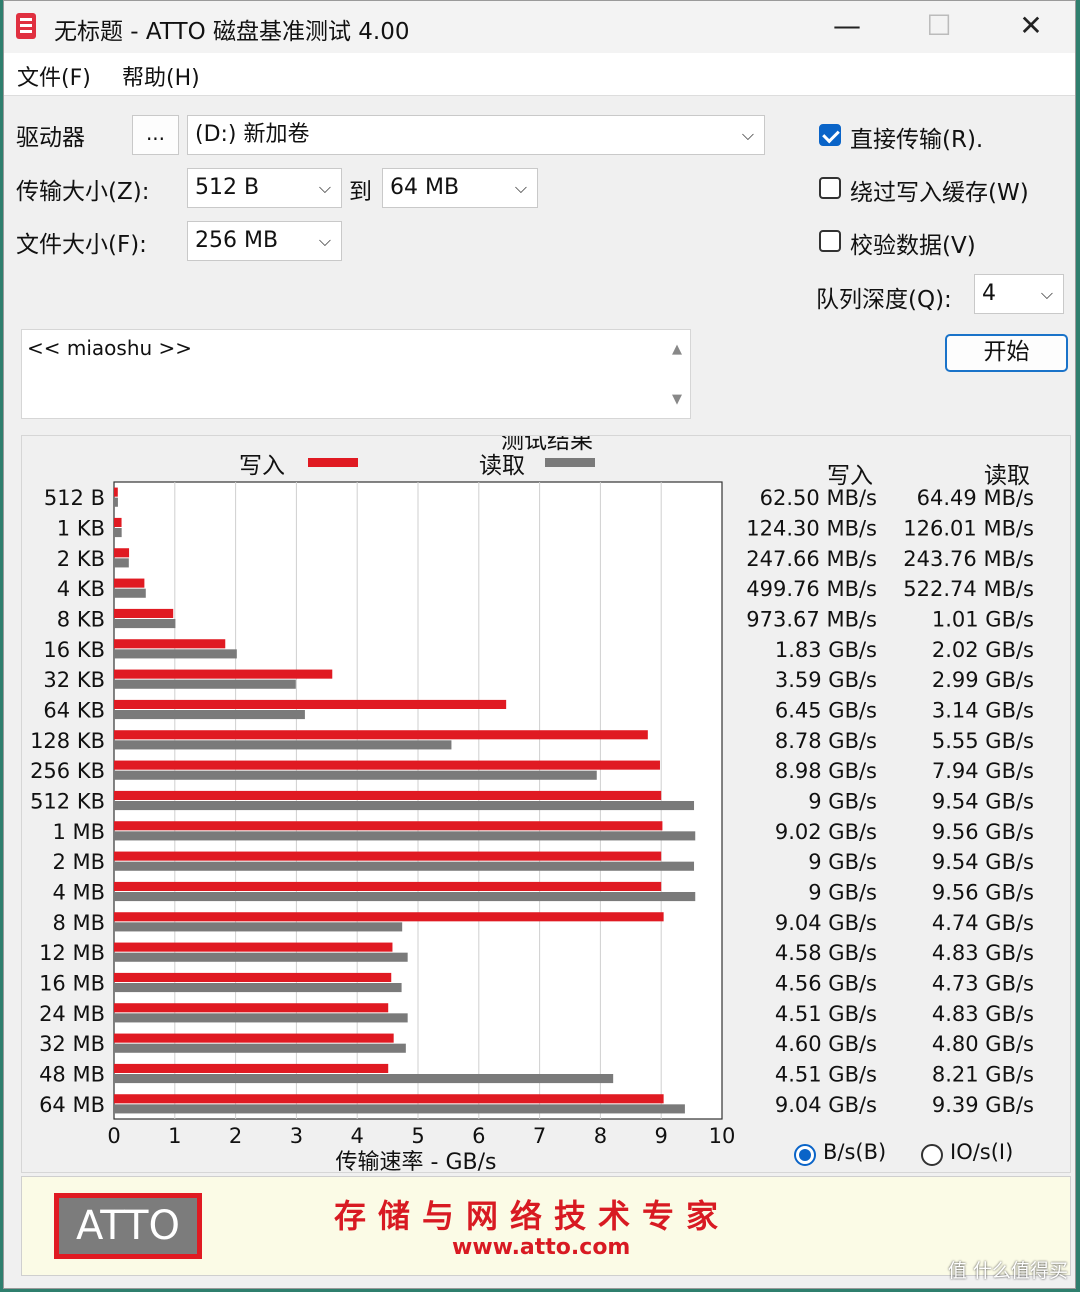 This screenshot has height=1292, width=1080. What do you see at coordinates (78, 923) in the screenshot?
I see `y-category-label: 8 MB` at bounding box center [78, 923].